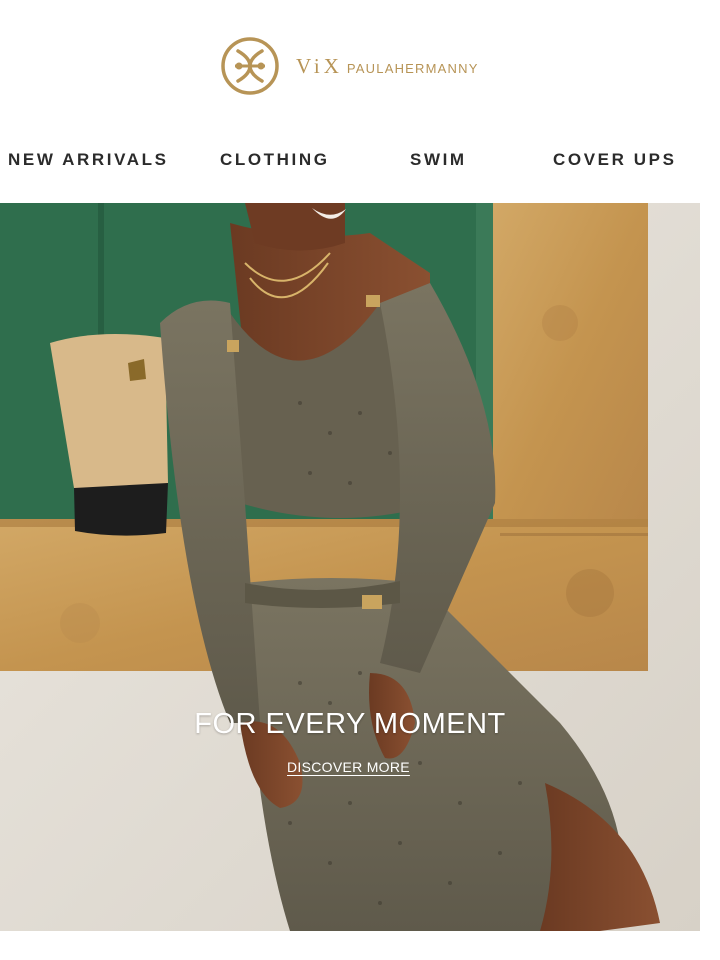 This screenshot has width=720, height=960. What do you see at coordinates (350, 724) in the screenshot?
I see `hero-headline: FOR EVERY MOMENT` at bounding box center [350, 724].